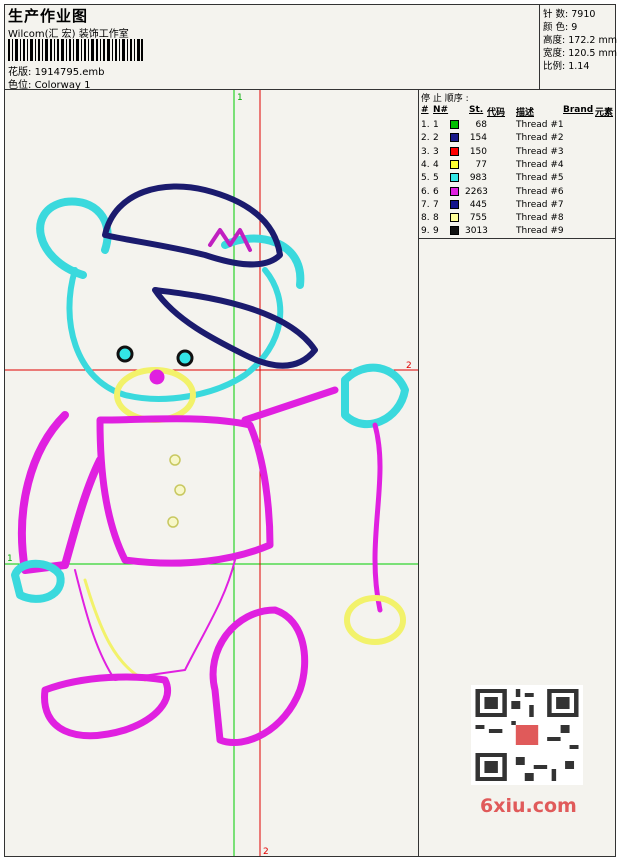  Describe the element at coordinates (478, 218) in the screenshot. I see `row-stitches: 755` at that location.